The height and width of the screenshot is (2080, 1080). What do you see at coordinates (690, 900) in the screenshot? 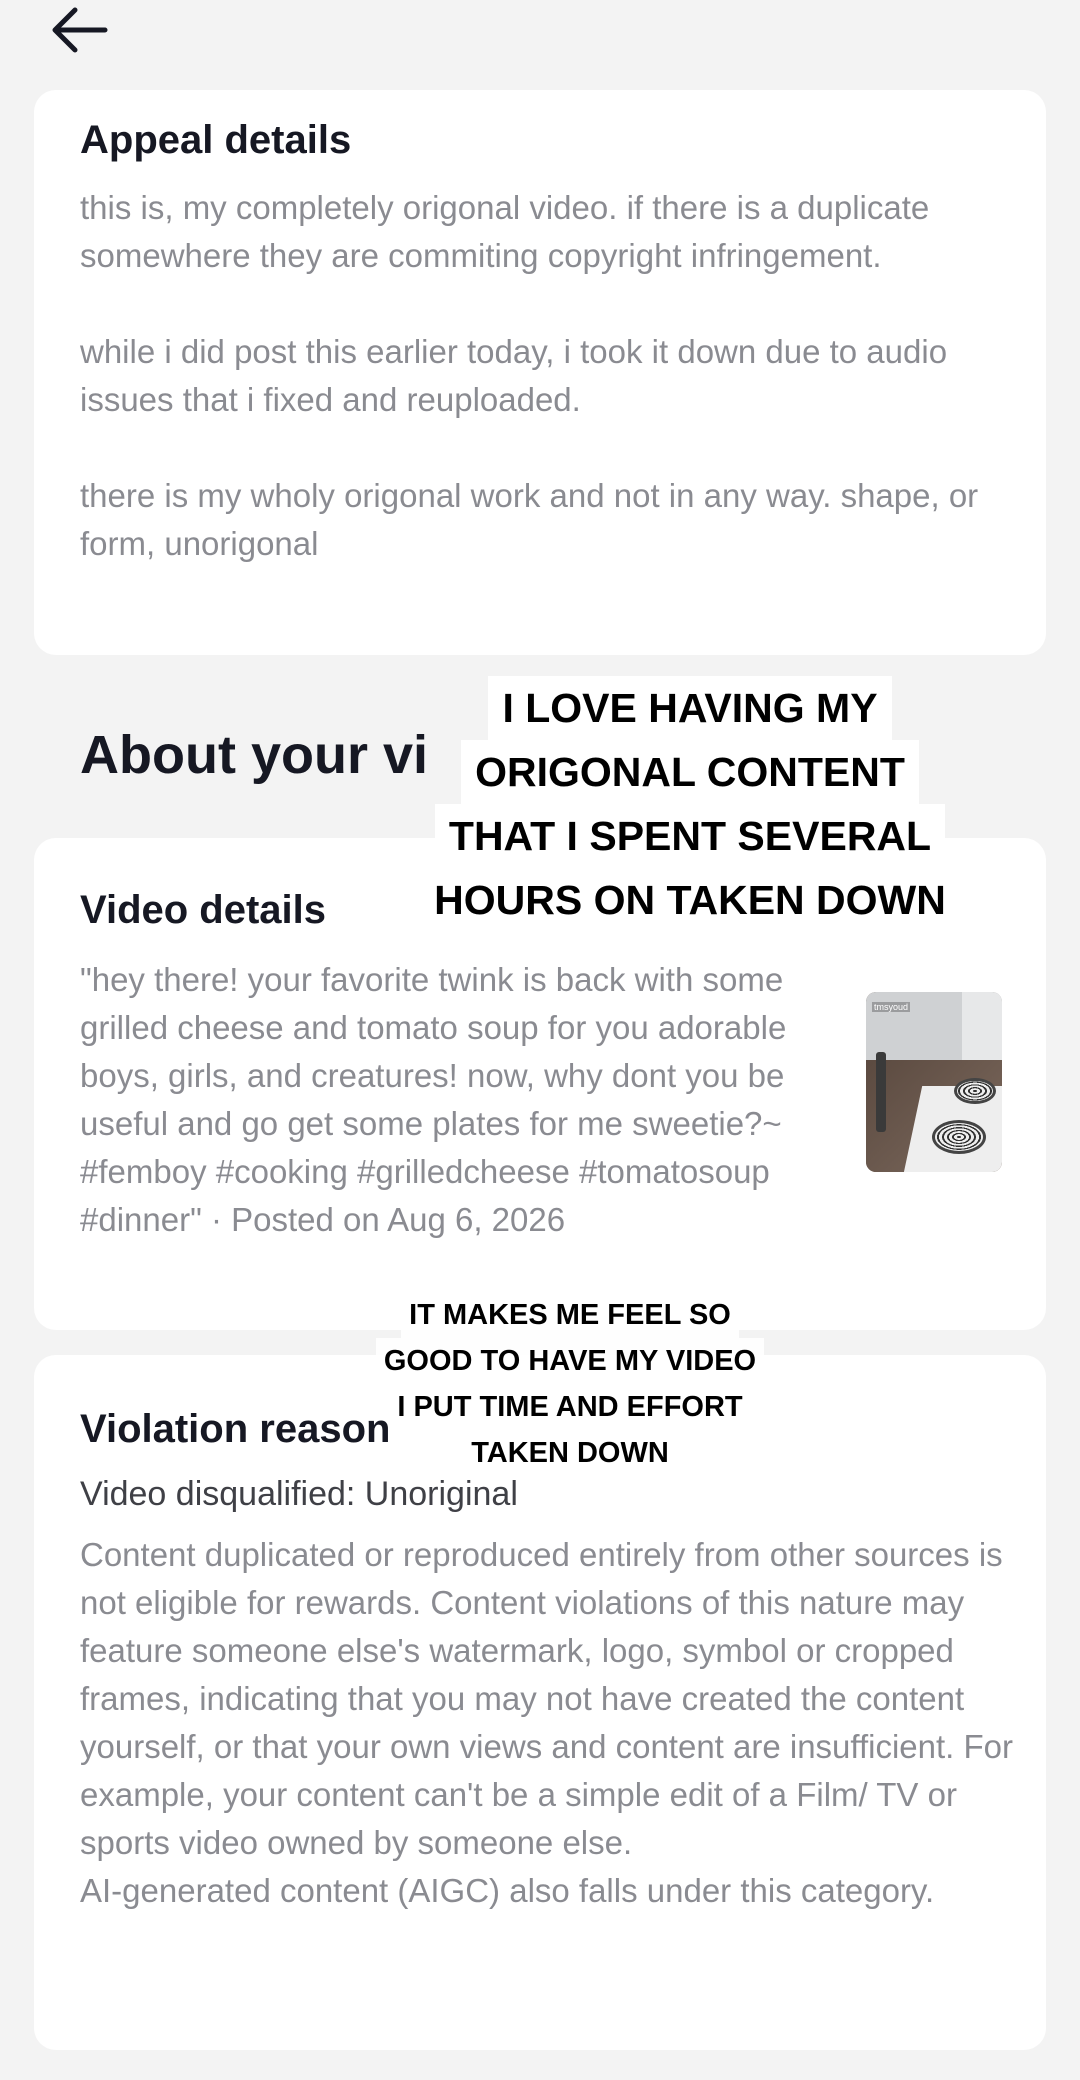
I see `caption-line: HOURS ON TAKEN DOWN` at bounding box center [690, 900].